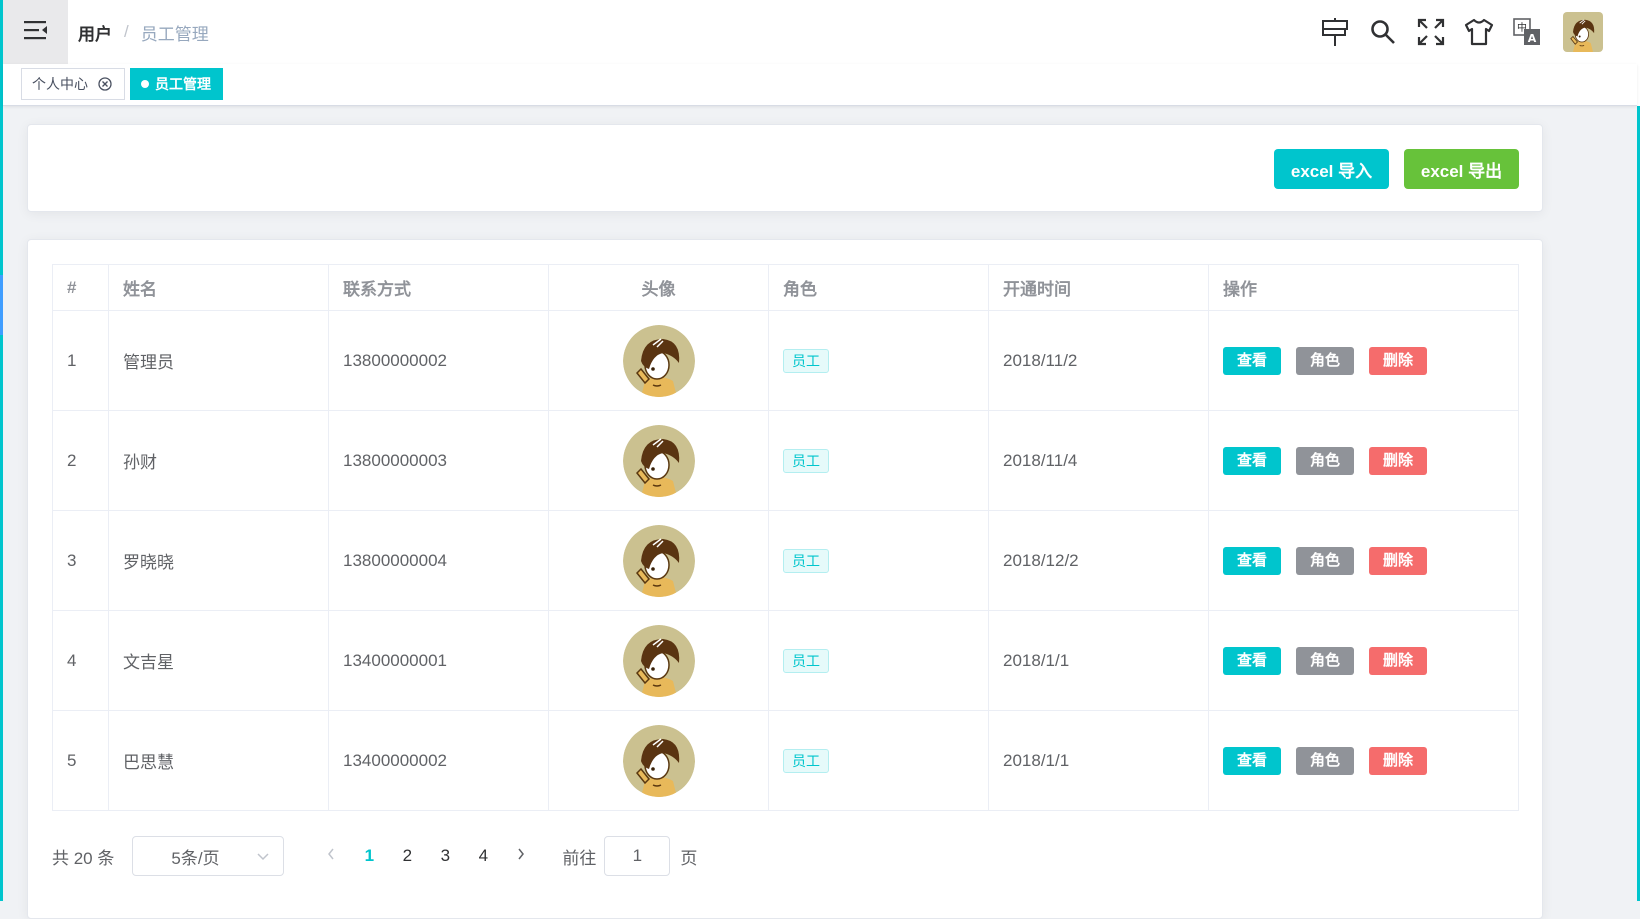 Image resolution: width=1640 pixels, height=919 pixels. I want to click on next-page-button, so click(521, 856).